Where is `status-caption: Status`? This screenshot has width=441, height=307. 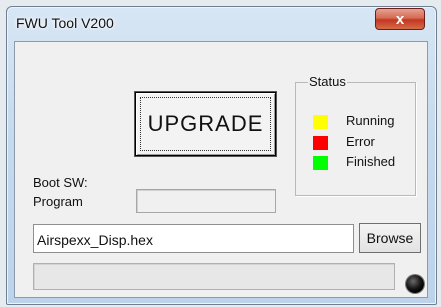
status-caption: Status is located at coordinates (327, 81).